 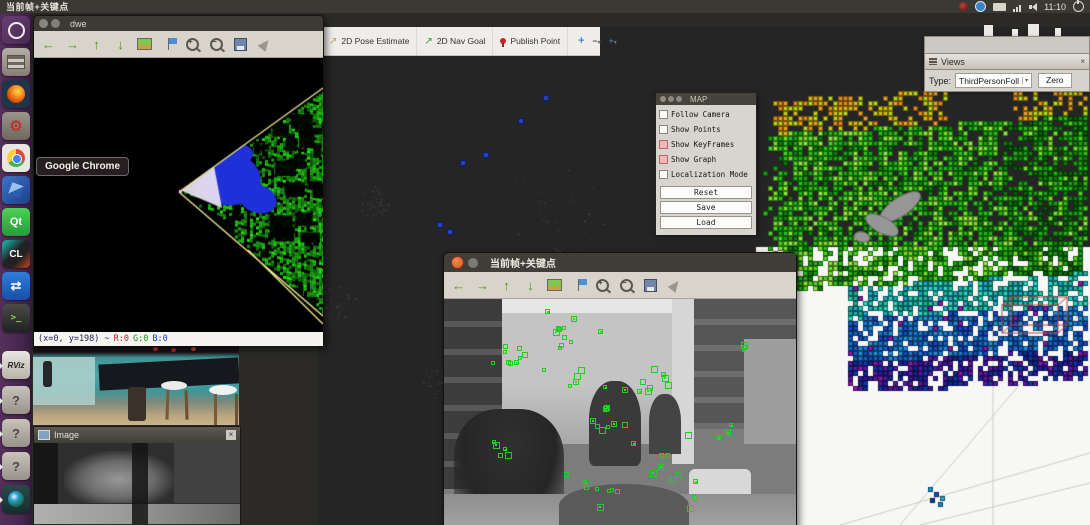 What do you see at coordinates (663, 99) in the screenshot?
I see `map-close-button` at bounding box center [663, 99].